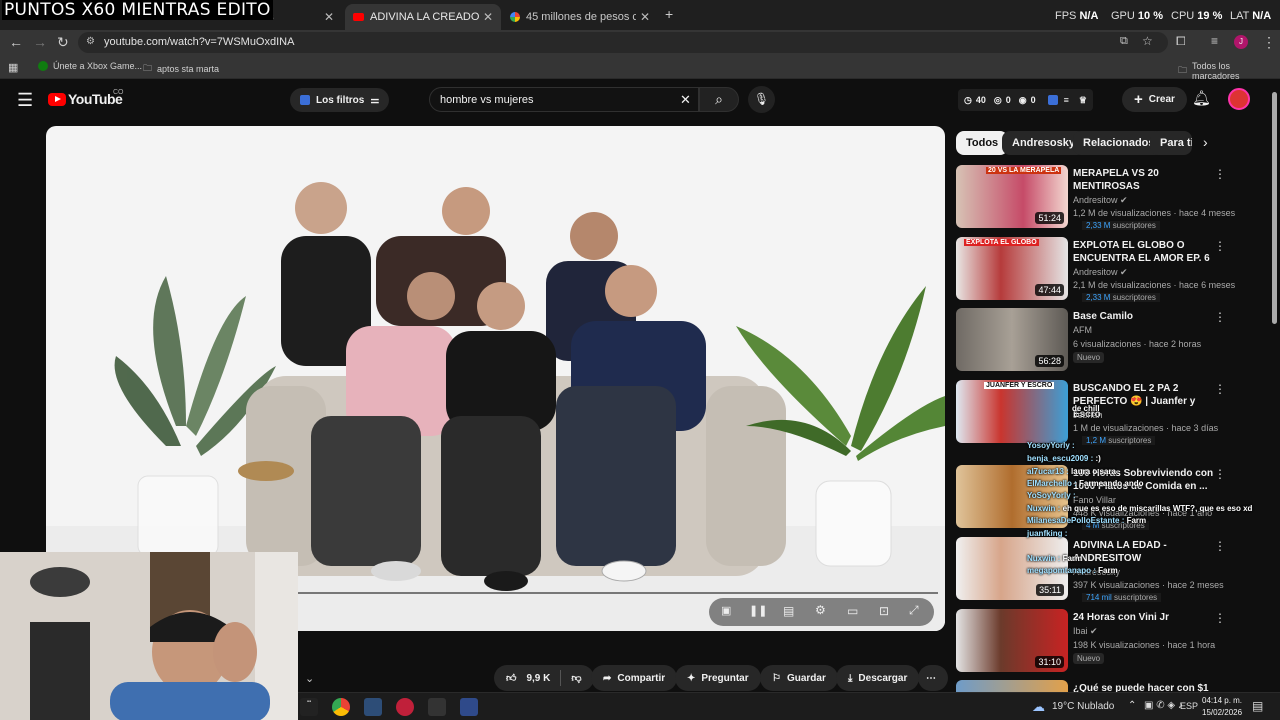 The image size is (1280, 720). Describe the element at coordinates (1083, 706) in the screenshot. I see `weather-text: 19°C Nublado` at that location.